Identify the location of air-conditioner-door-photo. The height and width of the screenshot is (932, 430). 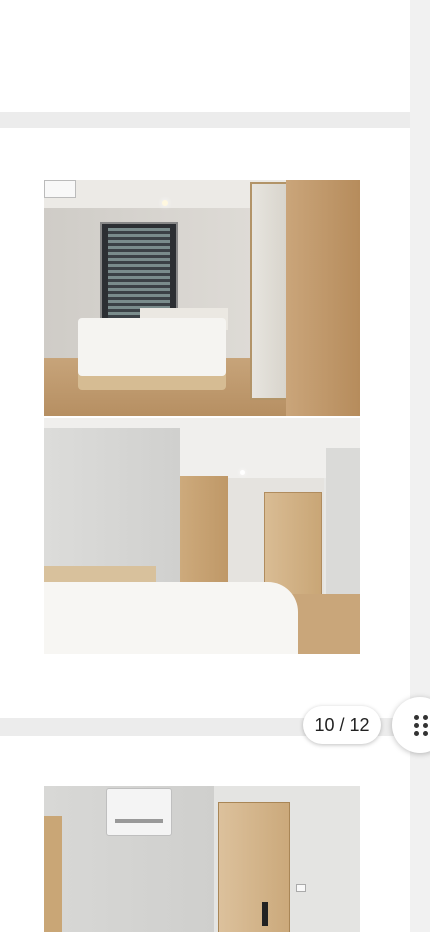
(202, 859).